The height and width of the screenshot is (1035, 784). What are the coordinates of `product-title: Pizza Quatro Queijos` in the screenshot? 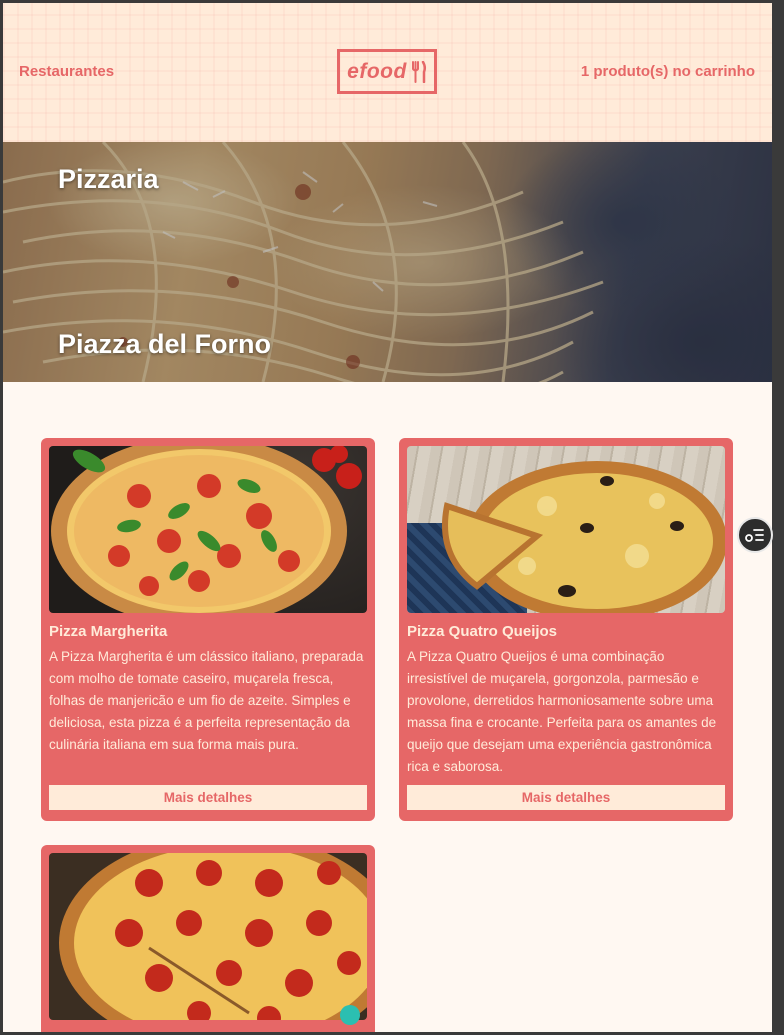 It's located at (482, 631).